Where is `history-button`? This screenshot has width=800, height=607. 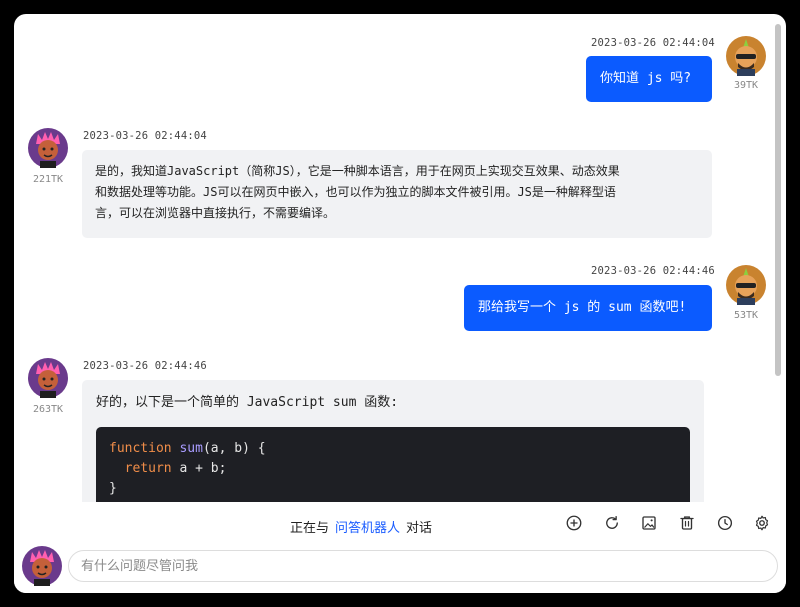
history-button is located at coordinates (725, 523).